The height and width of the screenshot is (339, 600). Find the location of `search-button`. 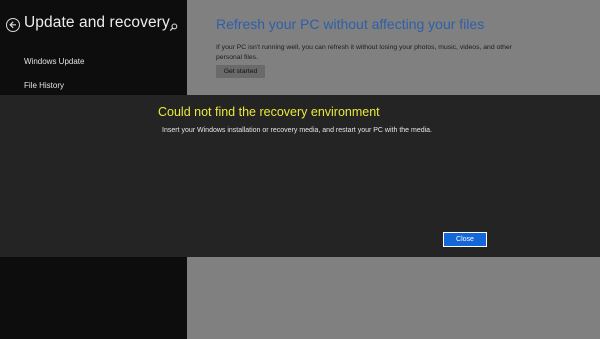

search-button is located at coordinates (173, 28).